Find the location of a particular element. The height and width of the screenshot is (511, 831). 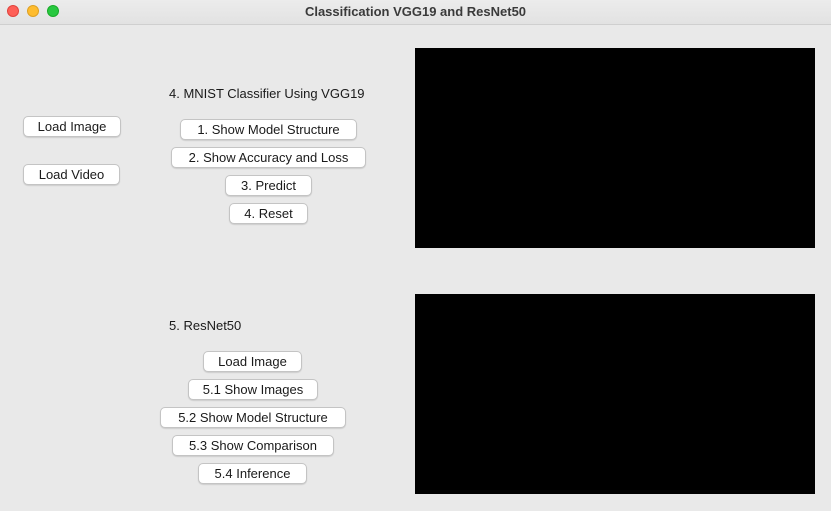

load-image-button: Load Image is located at coordinates (72, 126).